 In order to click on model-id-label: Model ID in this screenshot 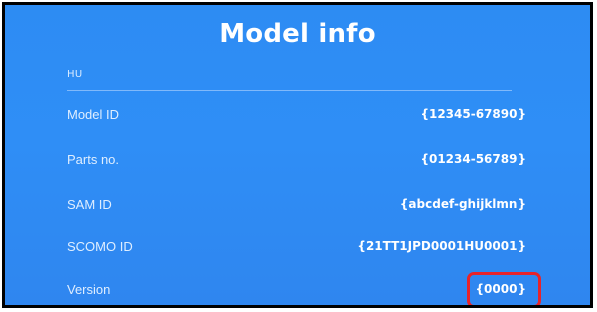, I will do `click(93, 114)`.